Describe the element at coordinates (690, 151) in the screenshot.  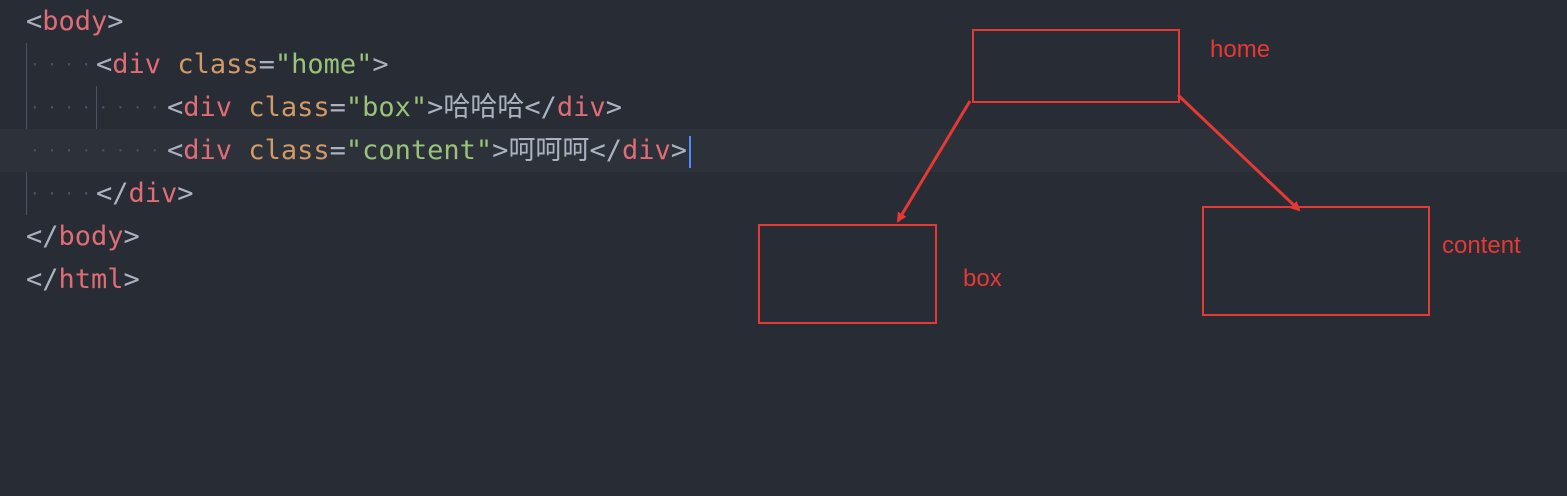
I see `text-cursor` at that location.